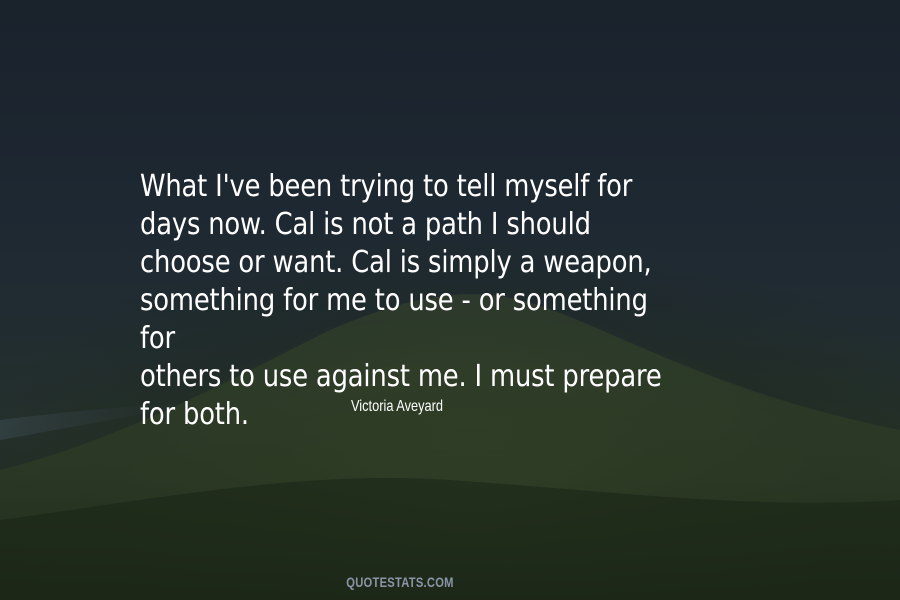 The height and width of the screenshot is (600, 900). I want to click on site-watermark: QUOTESTATS.COM, so click(400, 582).